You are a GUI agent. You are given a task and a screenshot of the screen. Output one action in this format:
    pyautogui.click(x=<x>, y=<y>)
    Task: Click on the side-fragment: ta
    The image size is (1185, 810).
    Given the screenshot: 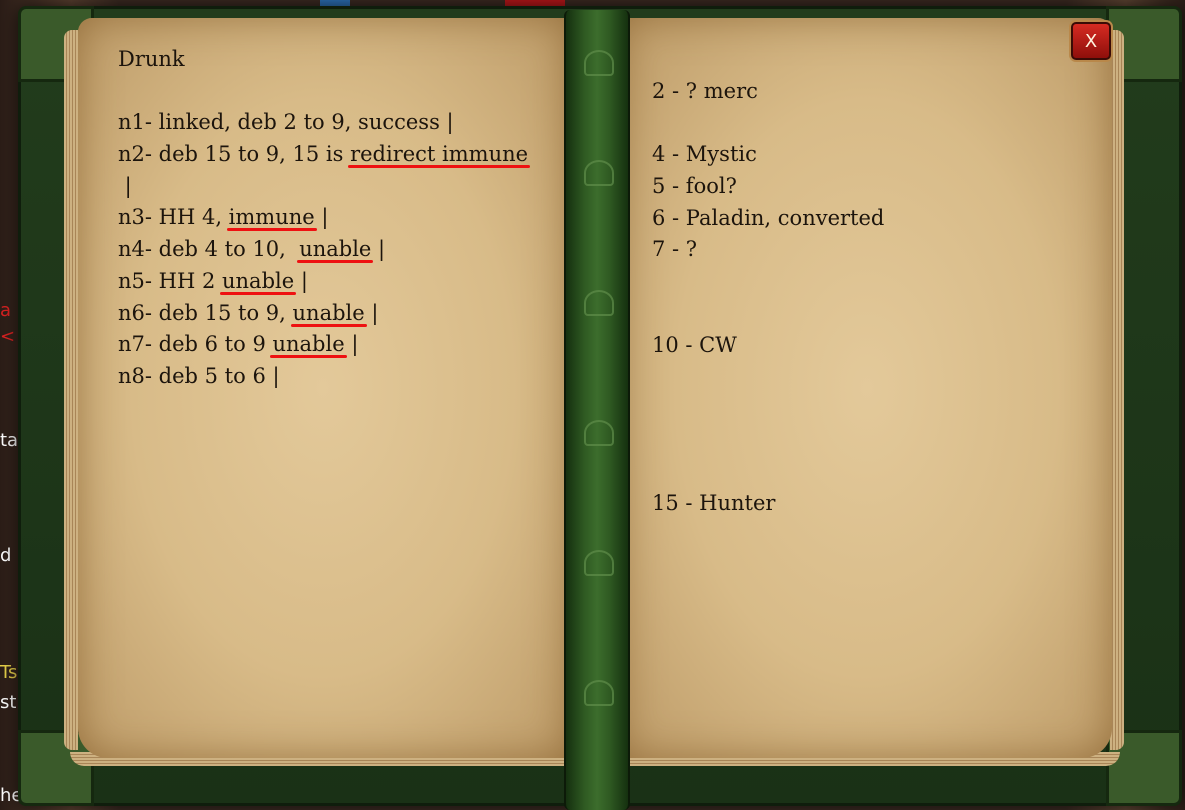 What is the action you would take?
    pyautogui.click(x=9, y=440)
    